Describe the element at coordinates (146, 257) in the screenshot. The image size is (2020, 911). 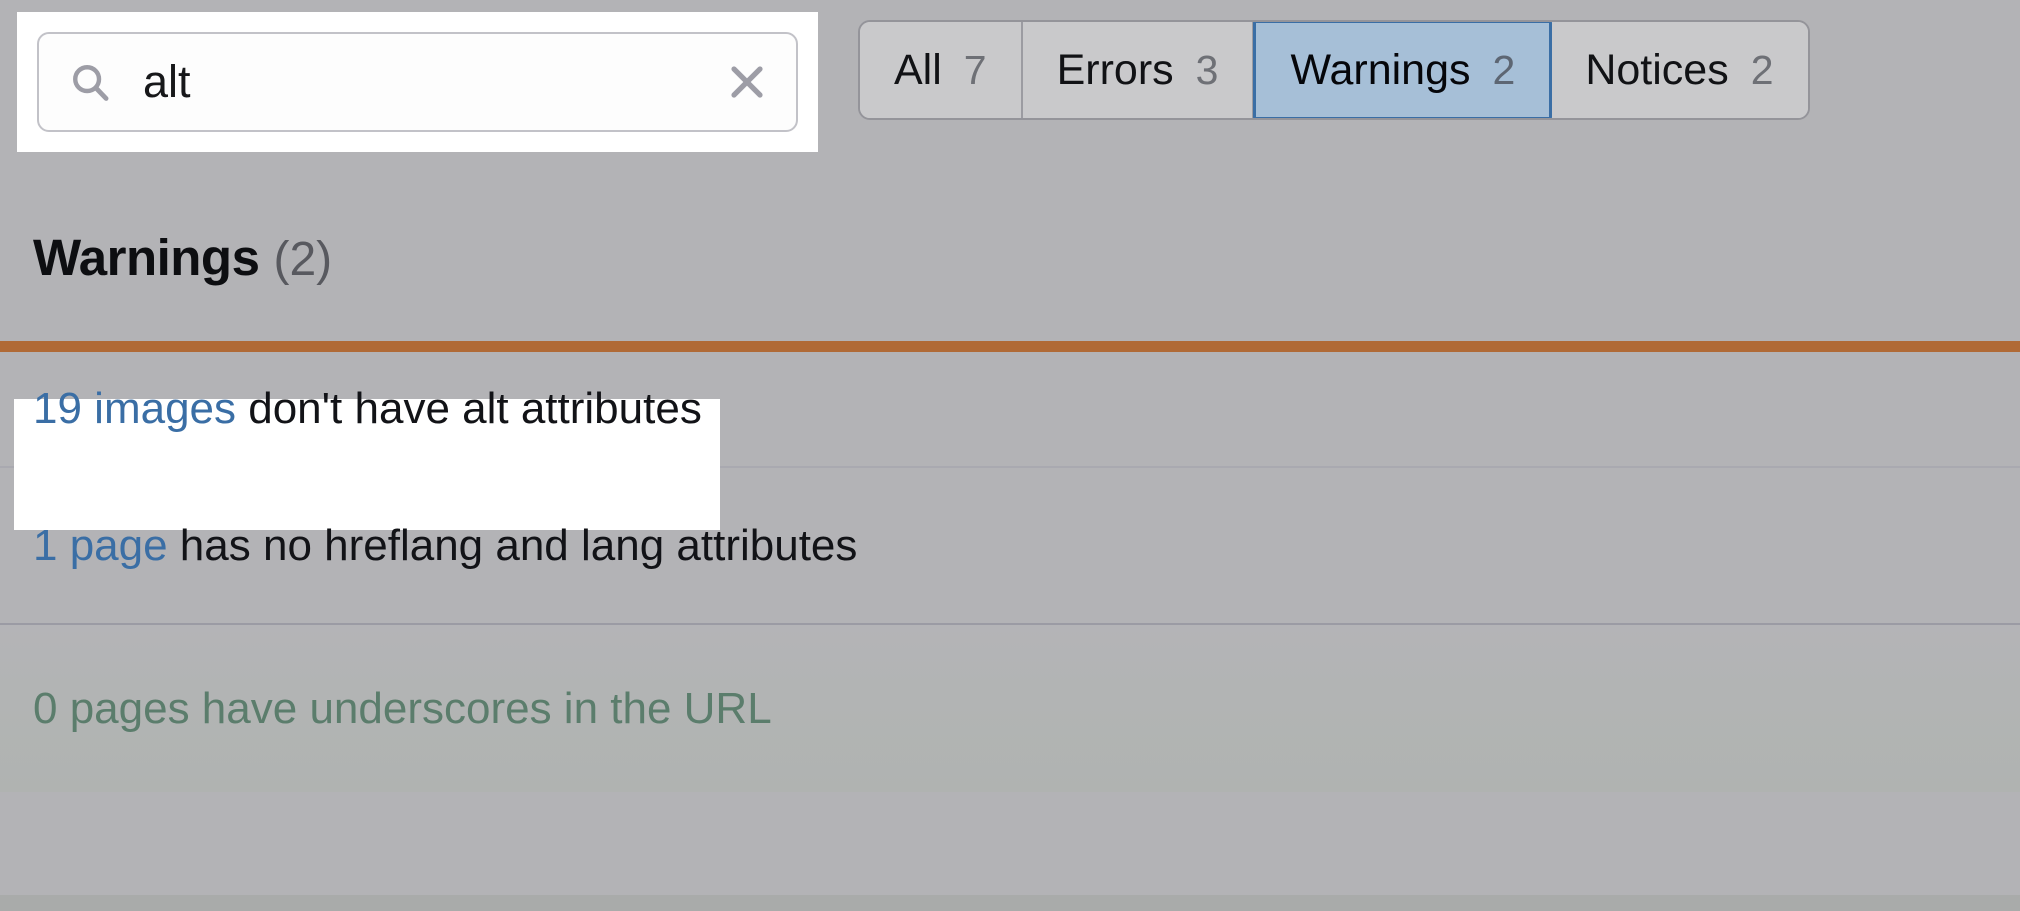
I see `page-title: Warnings` at that location.